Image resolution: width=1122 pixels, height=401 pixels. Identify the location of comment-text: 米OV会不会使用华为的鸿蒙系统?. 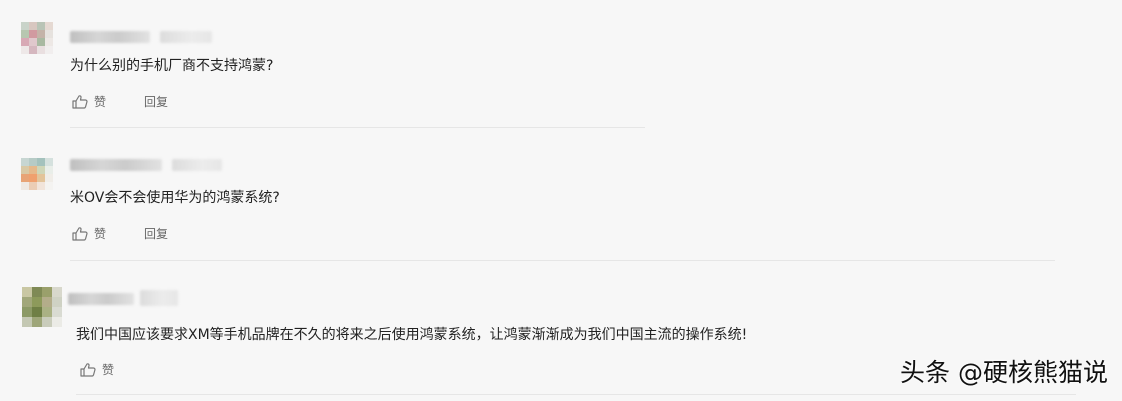
(175, 198).